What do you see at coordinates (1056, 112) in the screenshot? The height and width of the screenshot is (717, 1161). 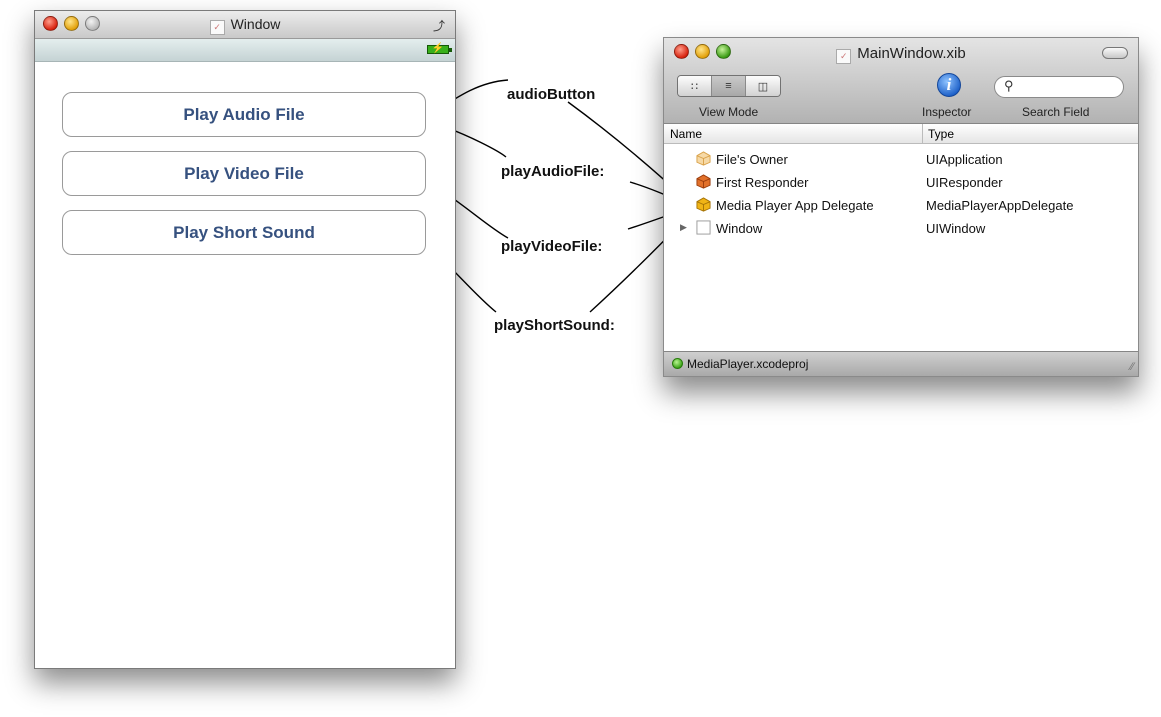 I see `search-field-label: Search Field` at bounding box center [1056, 112].